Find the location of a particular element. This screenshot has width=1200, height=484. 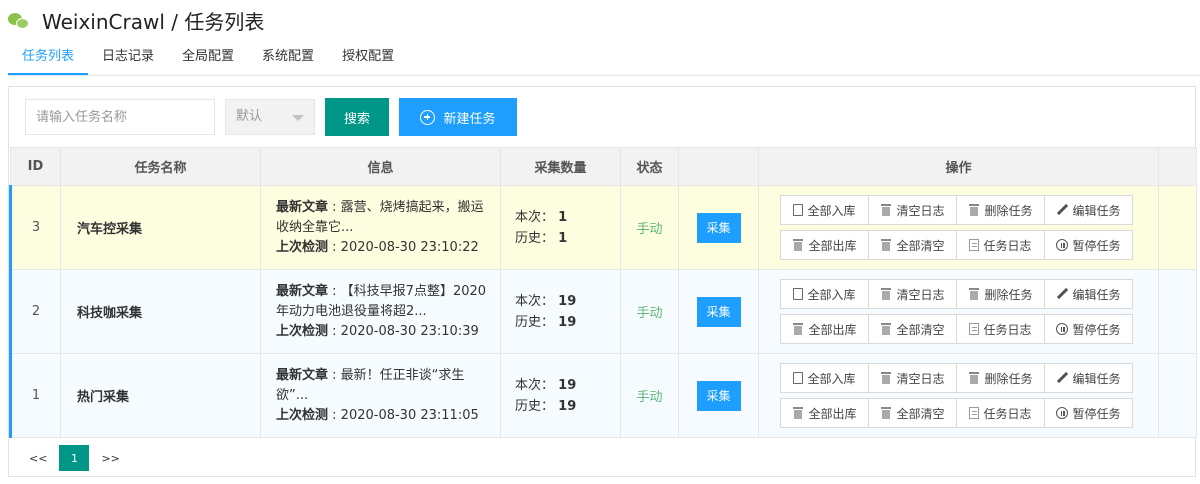

tab-global-config: 全局配置 is located at coordinates (208, 57).